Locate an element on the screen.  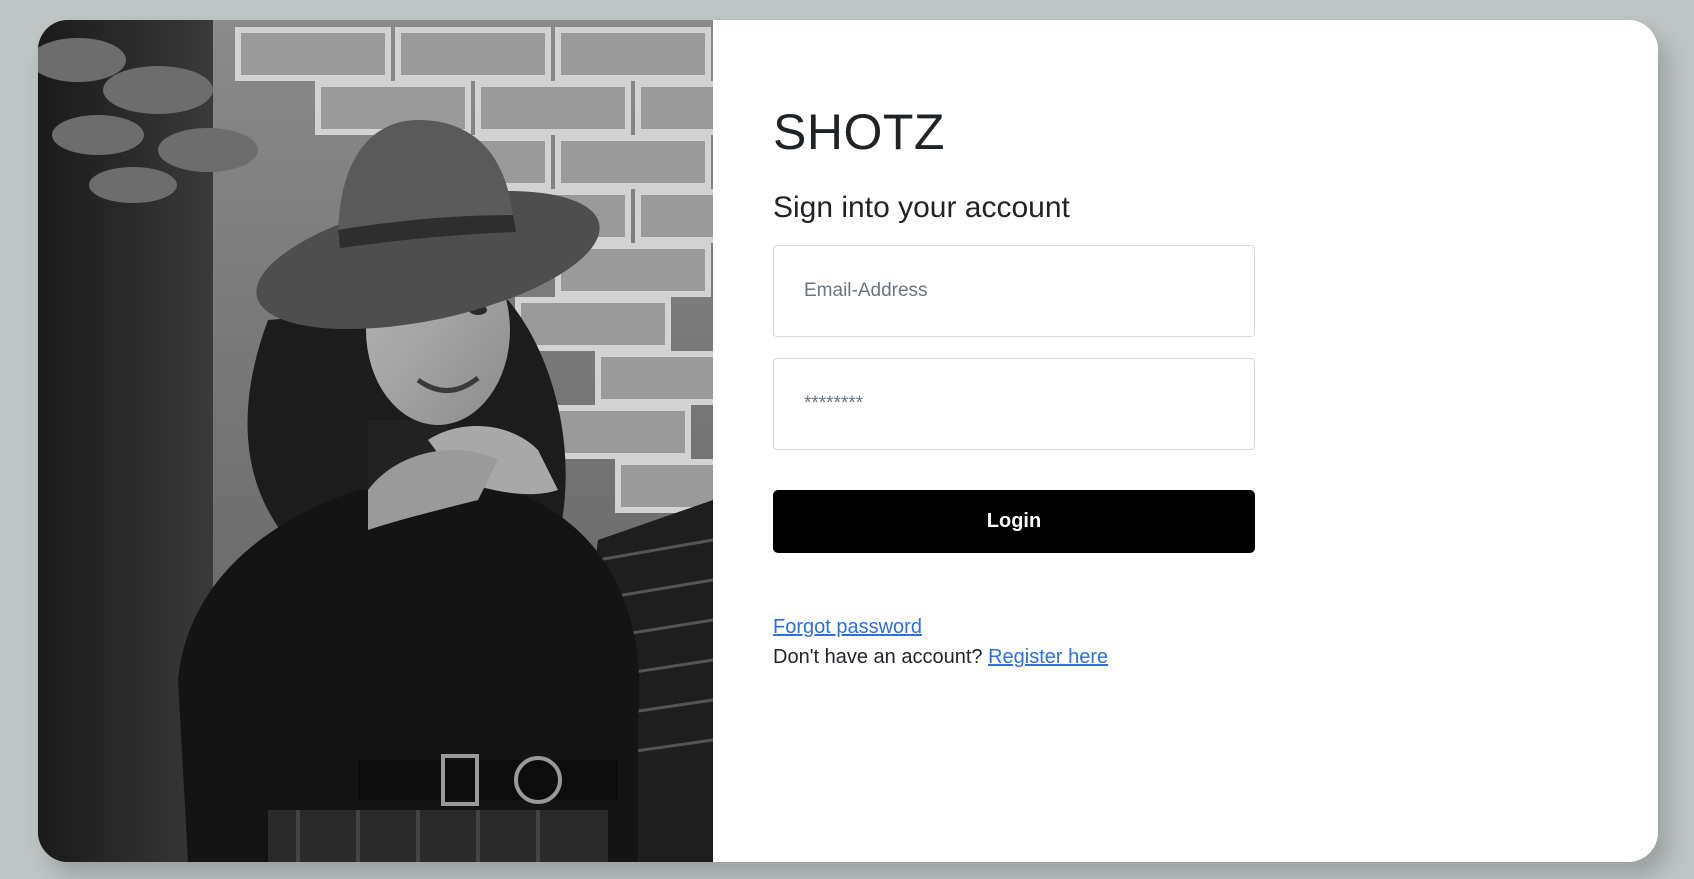
forgot-password-link: Forgot password is located at coordinates (847, 627).